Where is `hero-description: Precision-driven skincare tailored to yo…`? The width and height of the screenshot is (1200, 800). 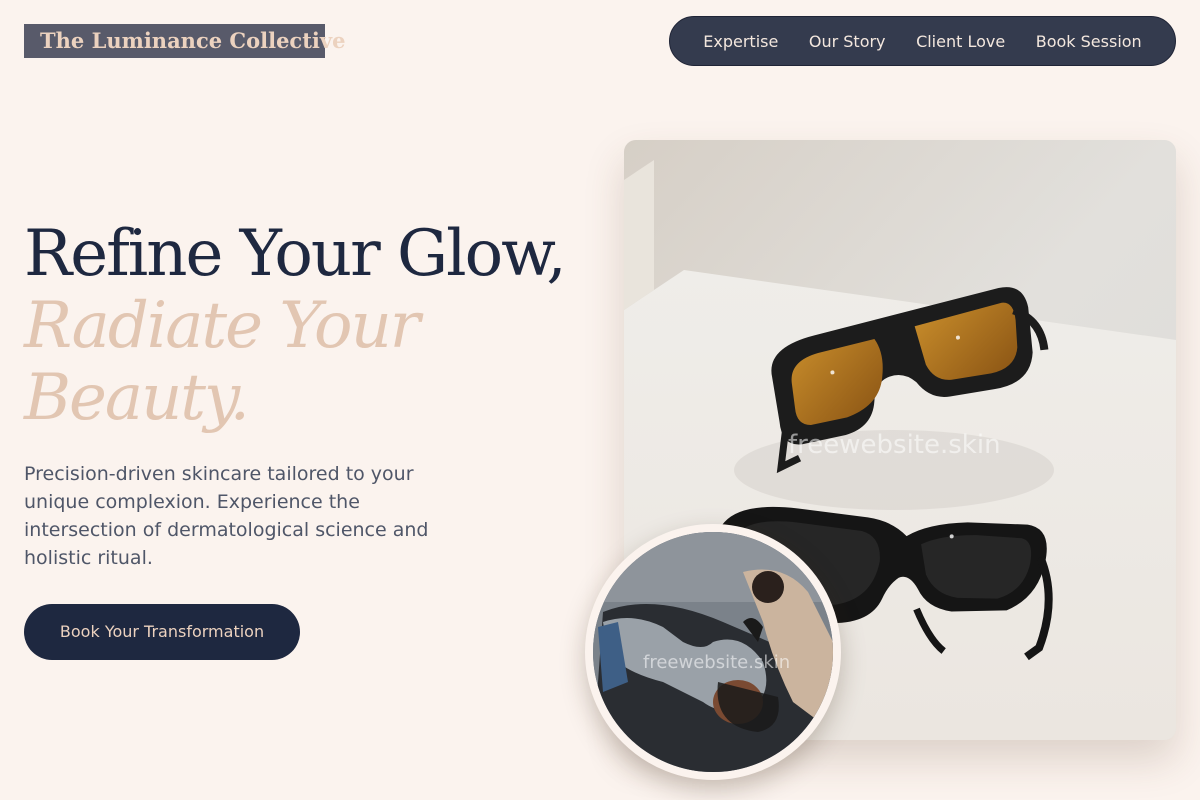
hero-description: Precision-driven skincare tailored to yo… is located at coordinates (226, 516).